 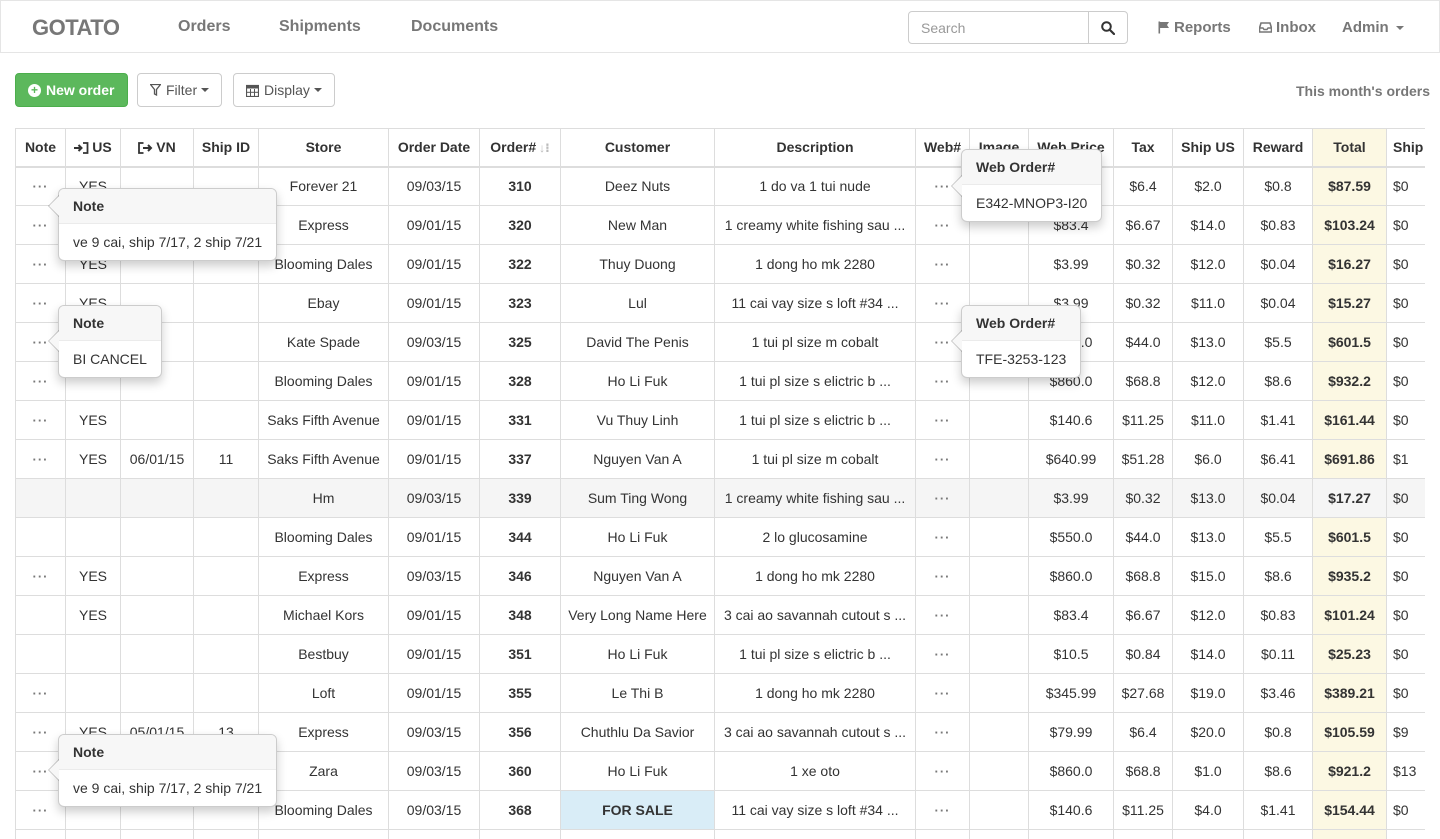 What do you see at coordinates (434, 537) in the screenshot?
I see `cell-order-date: 09/01/15` at bounding box center [434, 537].